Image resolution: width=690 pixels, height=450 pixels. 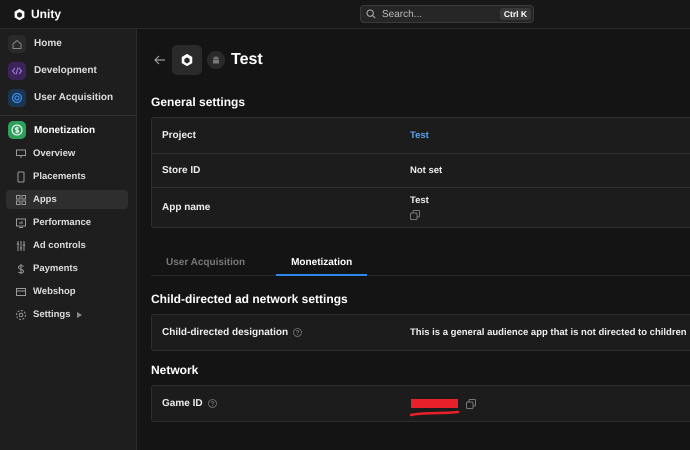 I want to click on sidebar-section: Development, so click(x=68, y=70).